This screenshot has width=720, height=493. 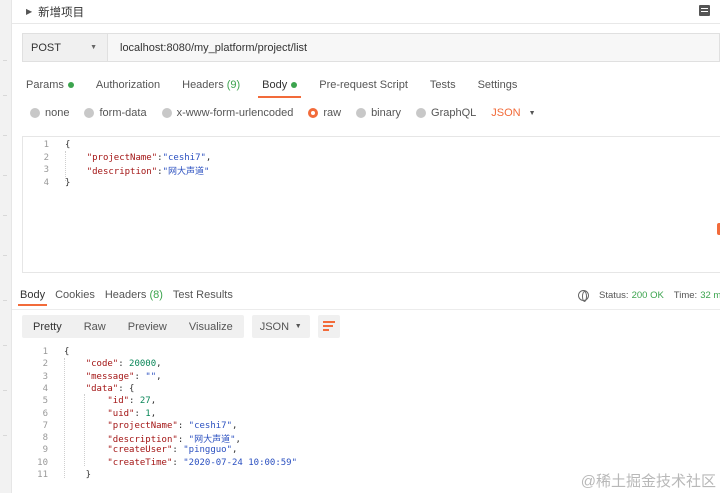 What do you see at coordinates (274, 326) in the screenshot?
I see `language-label: JSON` at bounding box center [274, 326].